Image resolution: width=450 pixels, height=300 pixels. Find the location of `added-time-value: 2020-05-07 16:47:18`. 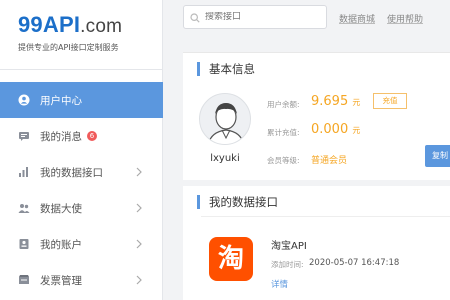

added-time-value: 2020-05-07 16:47:18 is located at coordinates (354, 263).